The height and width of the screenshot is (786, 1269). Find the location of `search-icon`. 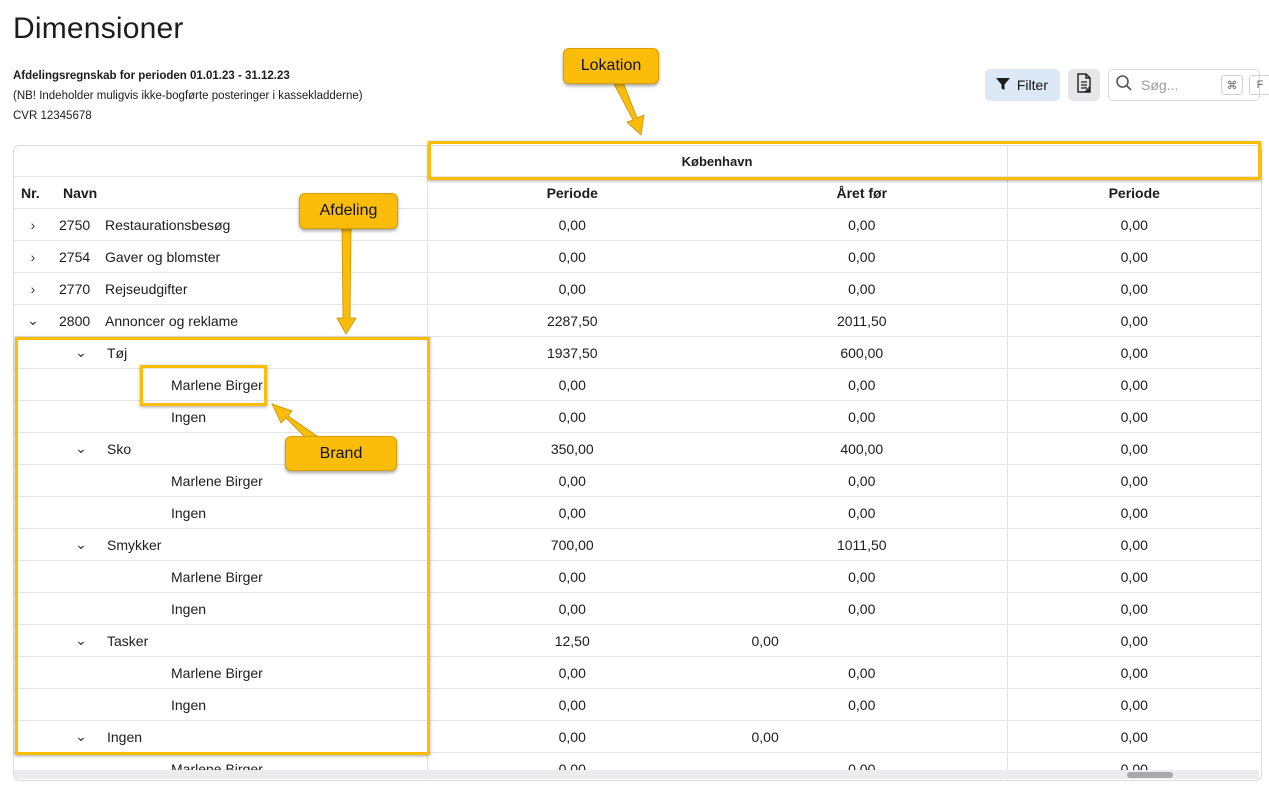

search-icon is located at coordinates (1124, 85).